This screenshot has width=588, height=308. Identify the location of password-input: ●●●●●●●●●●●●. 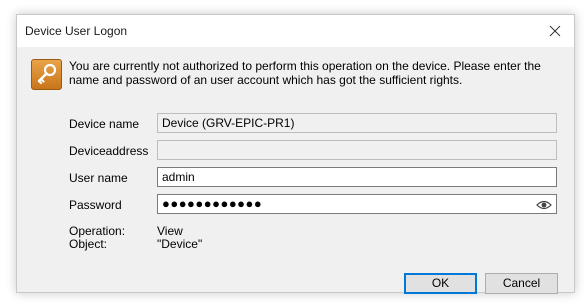
(357, 204).